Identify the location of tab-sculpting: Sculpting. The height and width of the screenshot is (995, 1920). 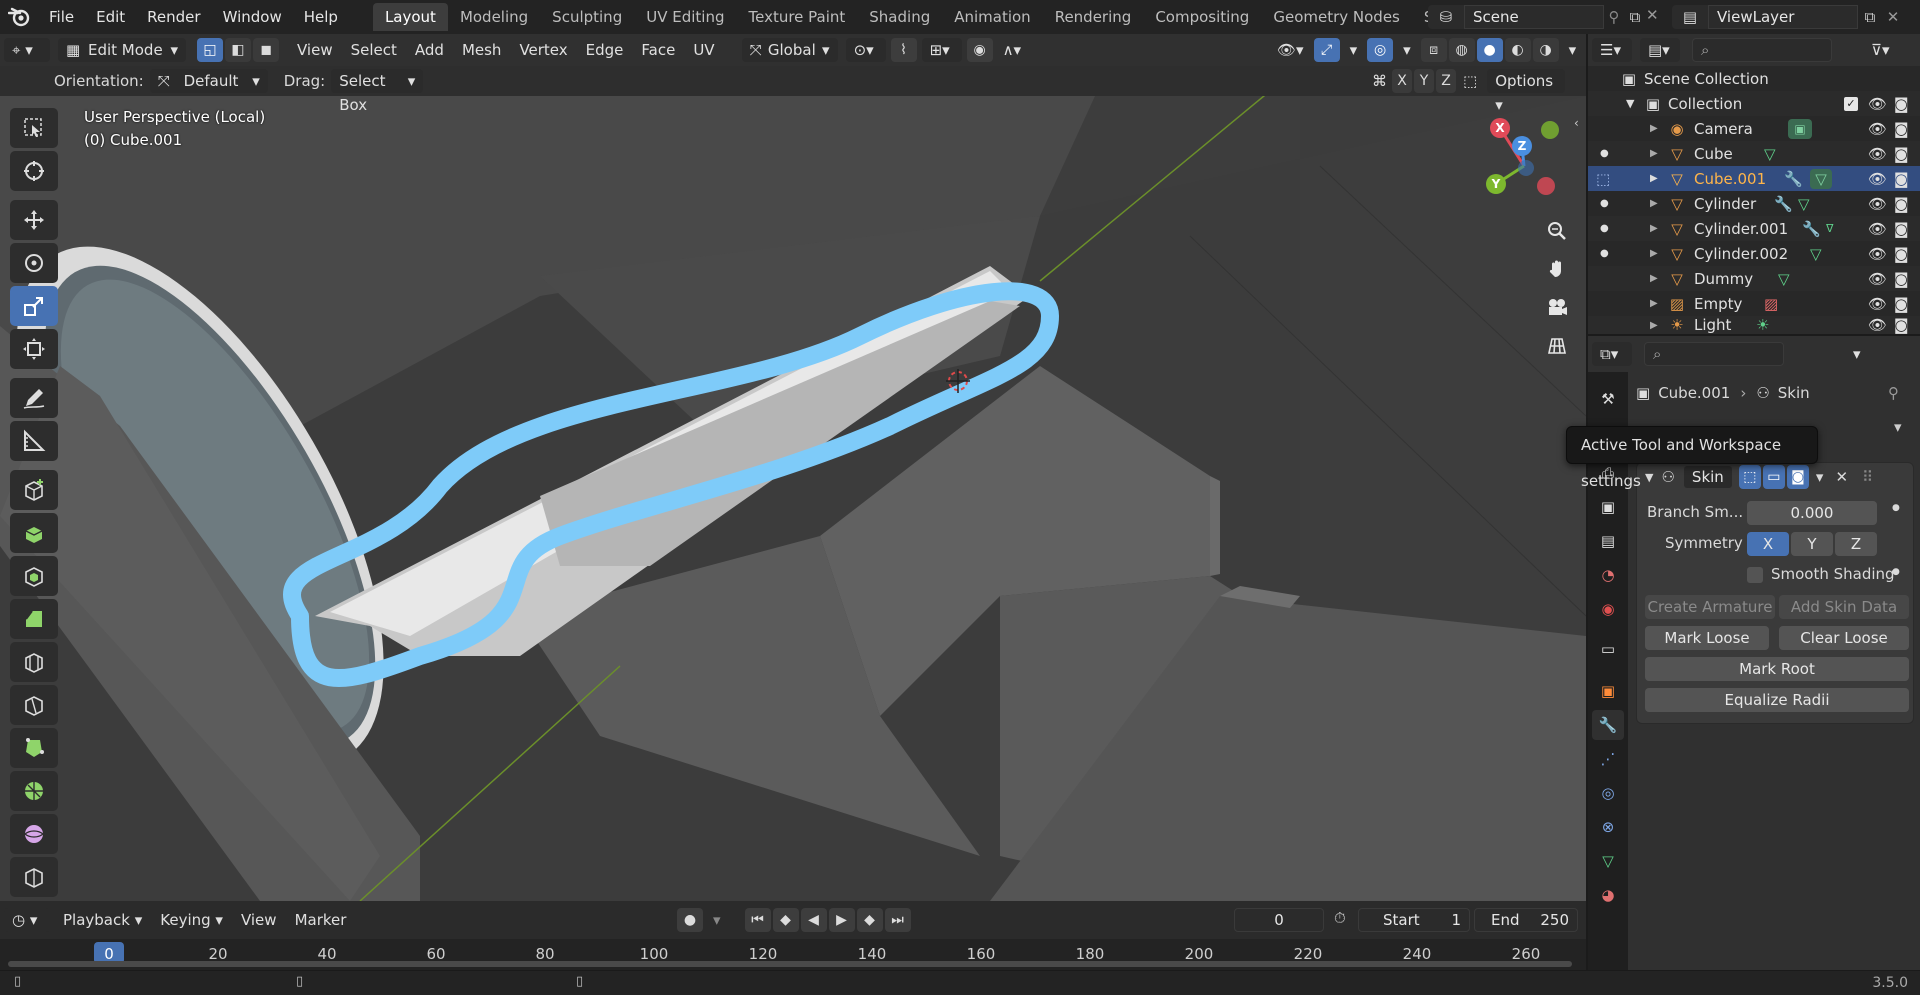
(587, 17).